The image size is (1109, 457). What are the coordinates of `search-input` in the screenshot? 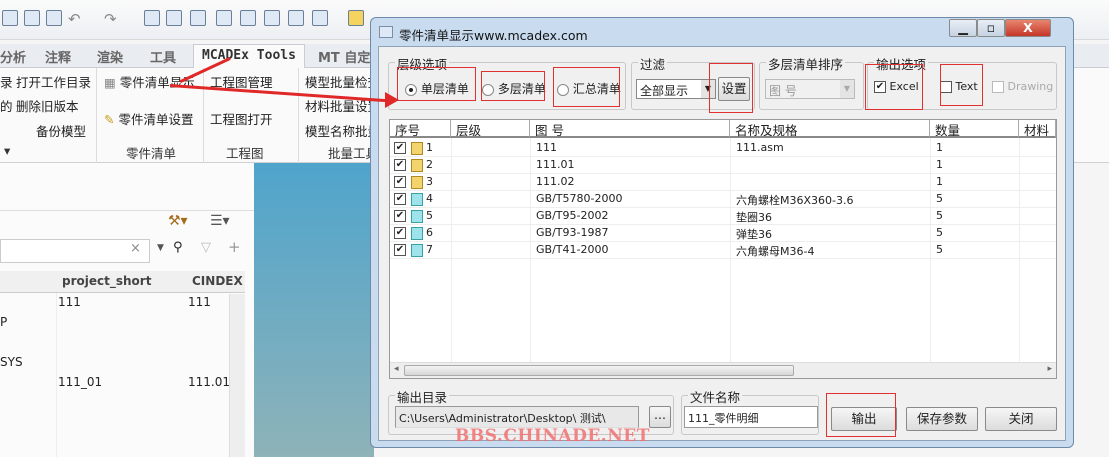 It's located at (75, 251).